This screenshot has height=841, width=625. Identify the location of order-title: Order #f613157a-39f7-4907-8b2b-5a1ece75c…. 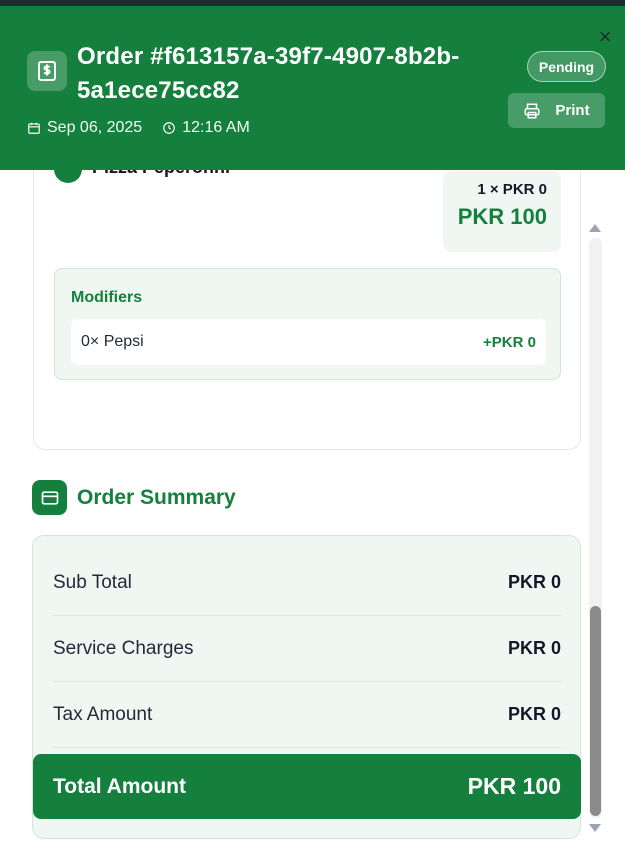
(268, 73).